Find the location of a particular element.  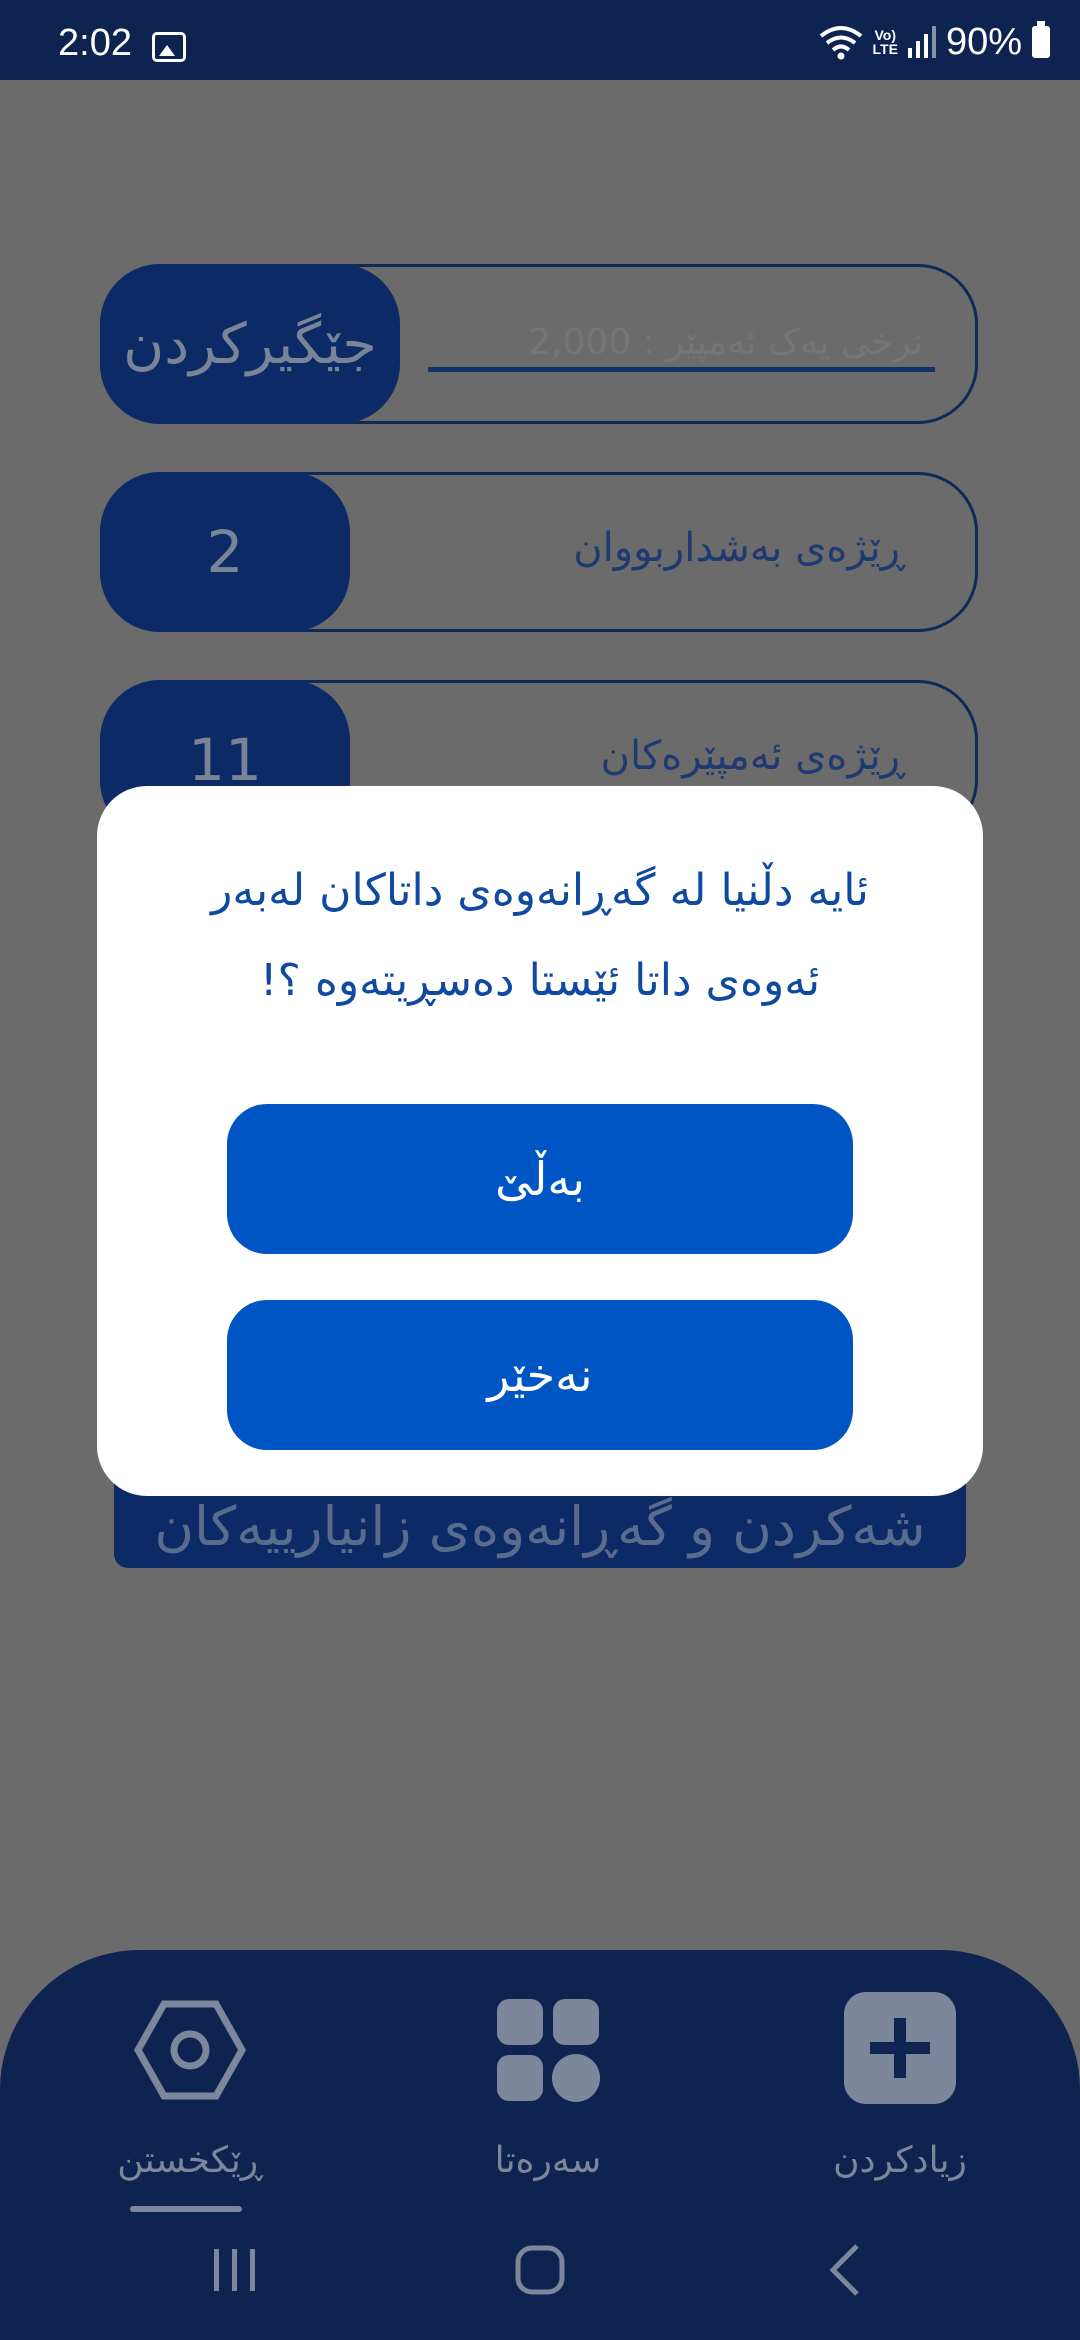

participants-label: ڕێژەی بەشداربووان is located at coordinates (739, 548).